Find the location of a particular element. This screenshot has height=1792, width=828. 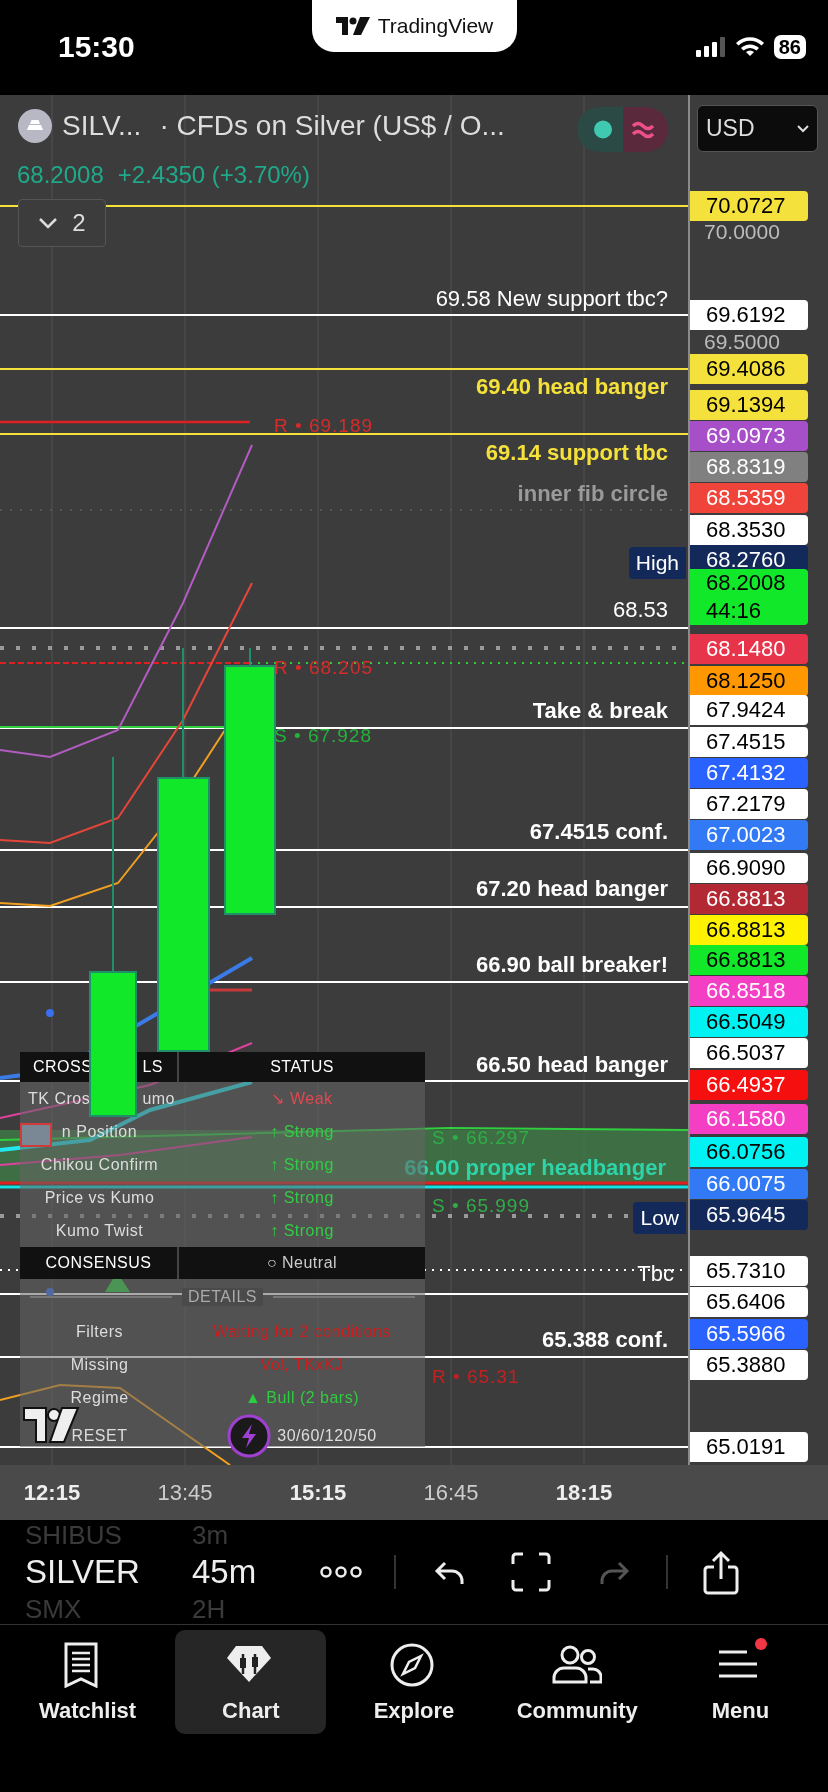

column-header: LS is located at coordinates (152, 1067).